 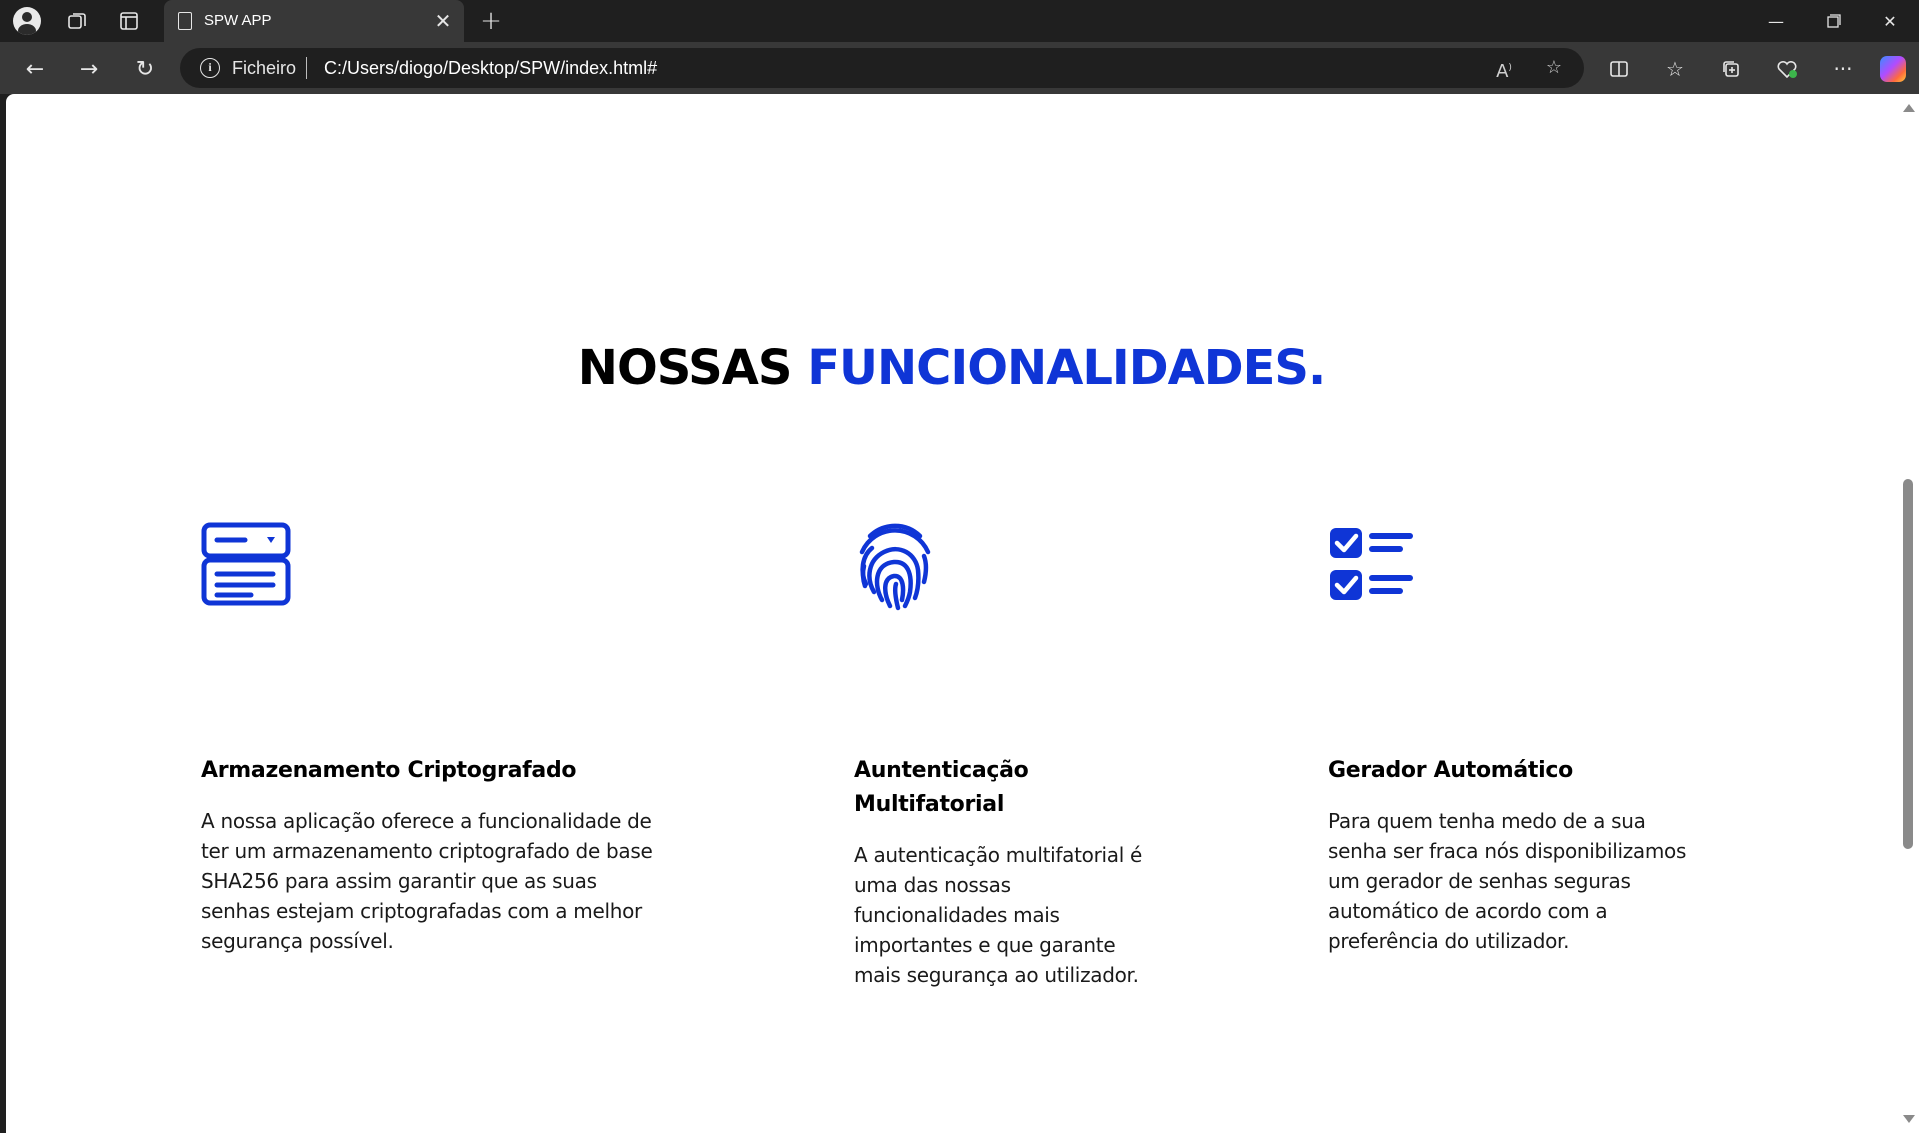 What do you see at coordinates (1066, 368) in the screenshot?
I see `heading-part2: FUNCIONALIDADES.` at bounding box center [1066, 368].